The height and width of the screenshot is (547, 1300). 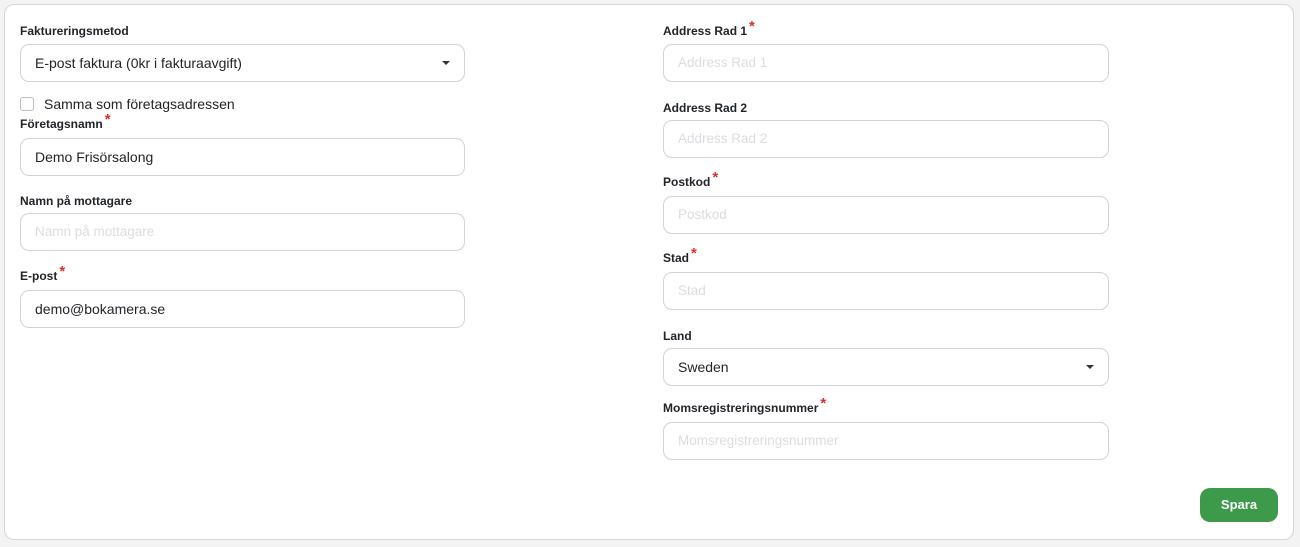 I want to click on billing-method-value: E-post faktura (0kr i fakturaavgift), so click(x=138, y=63).